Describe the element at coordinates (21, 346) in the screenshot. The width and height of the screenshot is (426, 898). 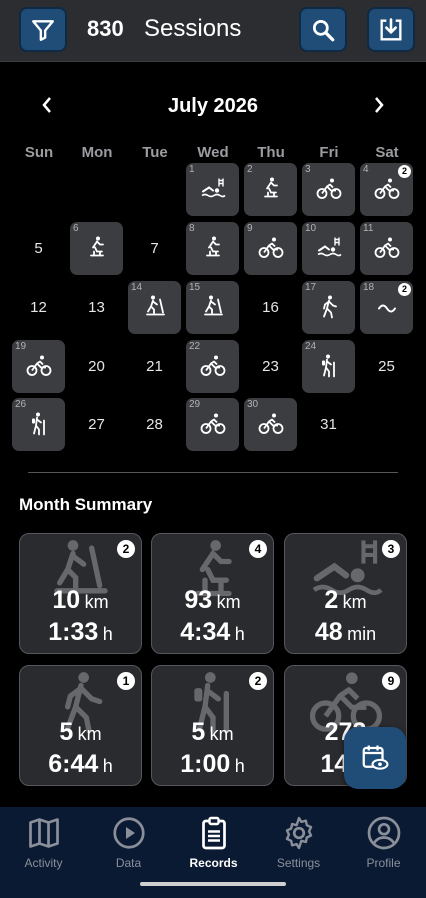
I see `day-number: 19` at that location.